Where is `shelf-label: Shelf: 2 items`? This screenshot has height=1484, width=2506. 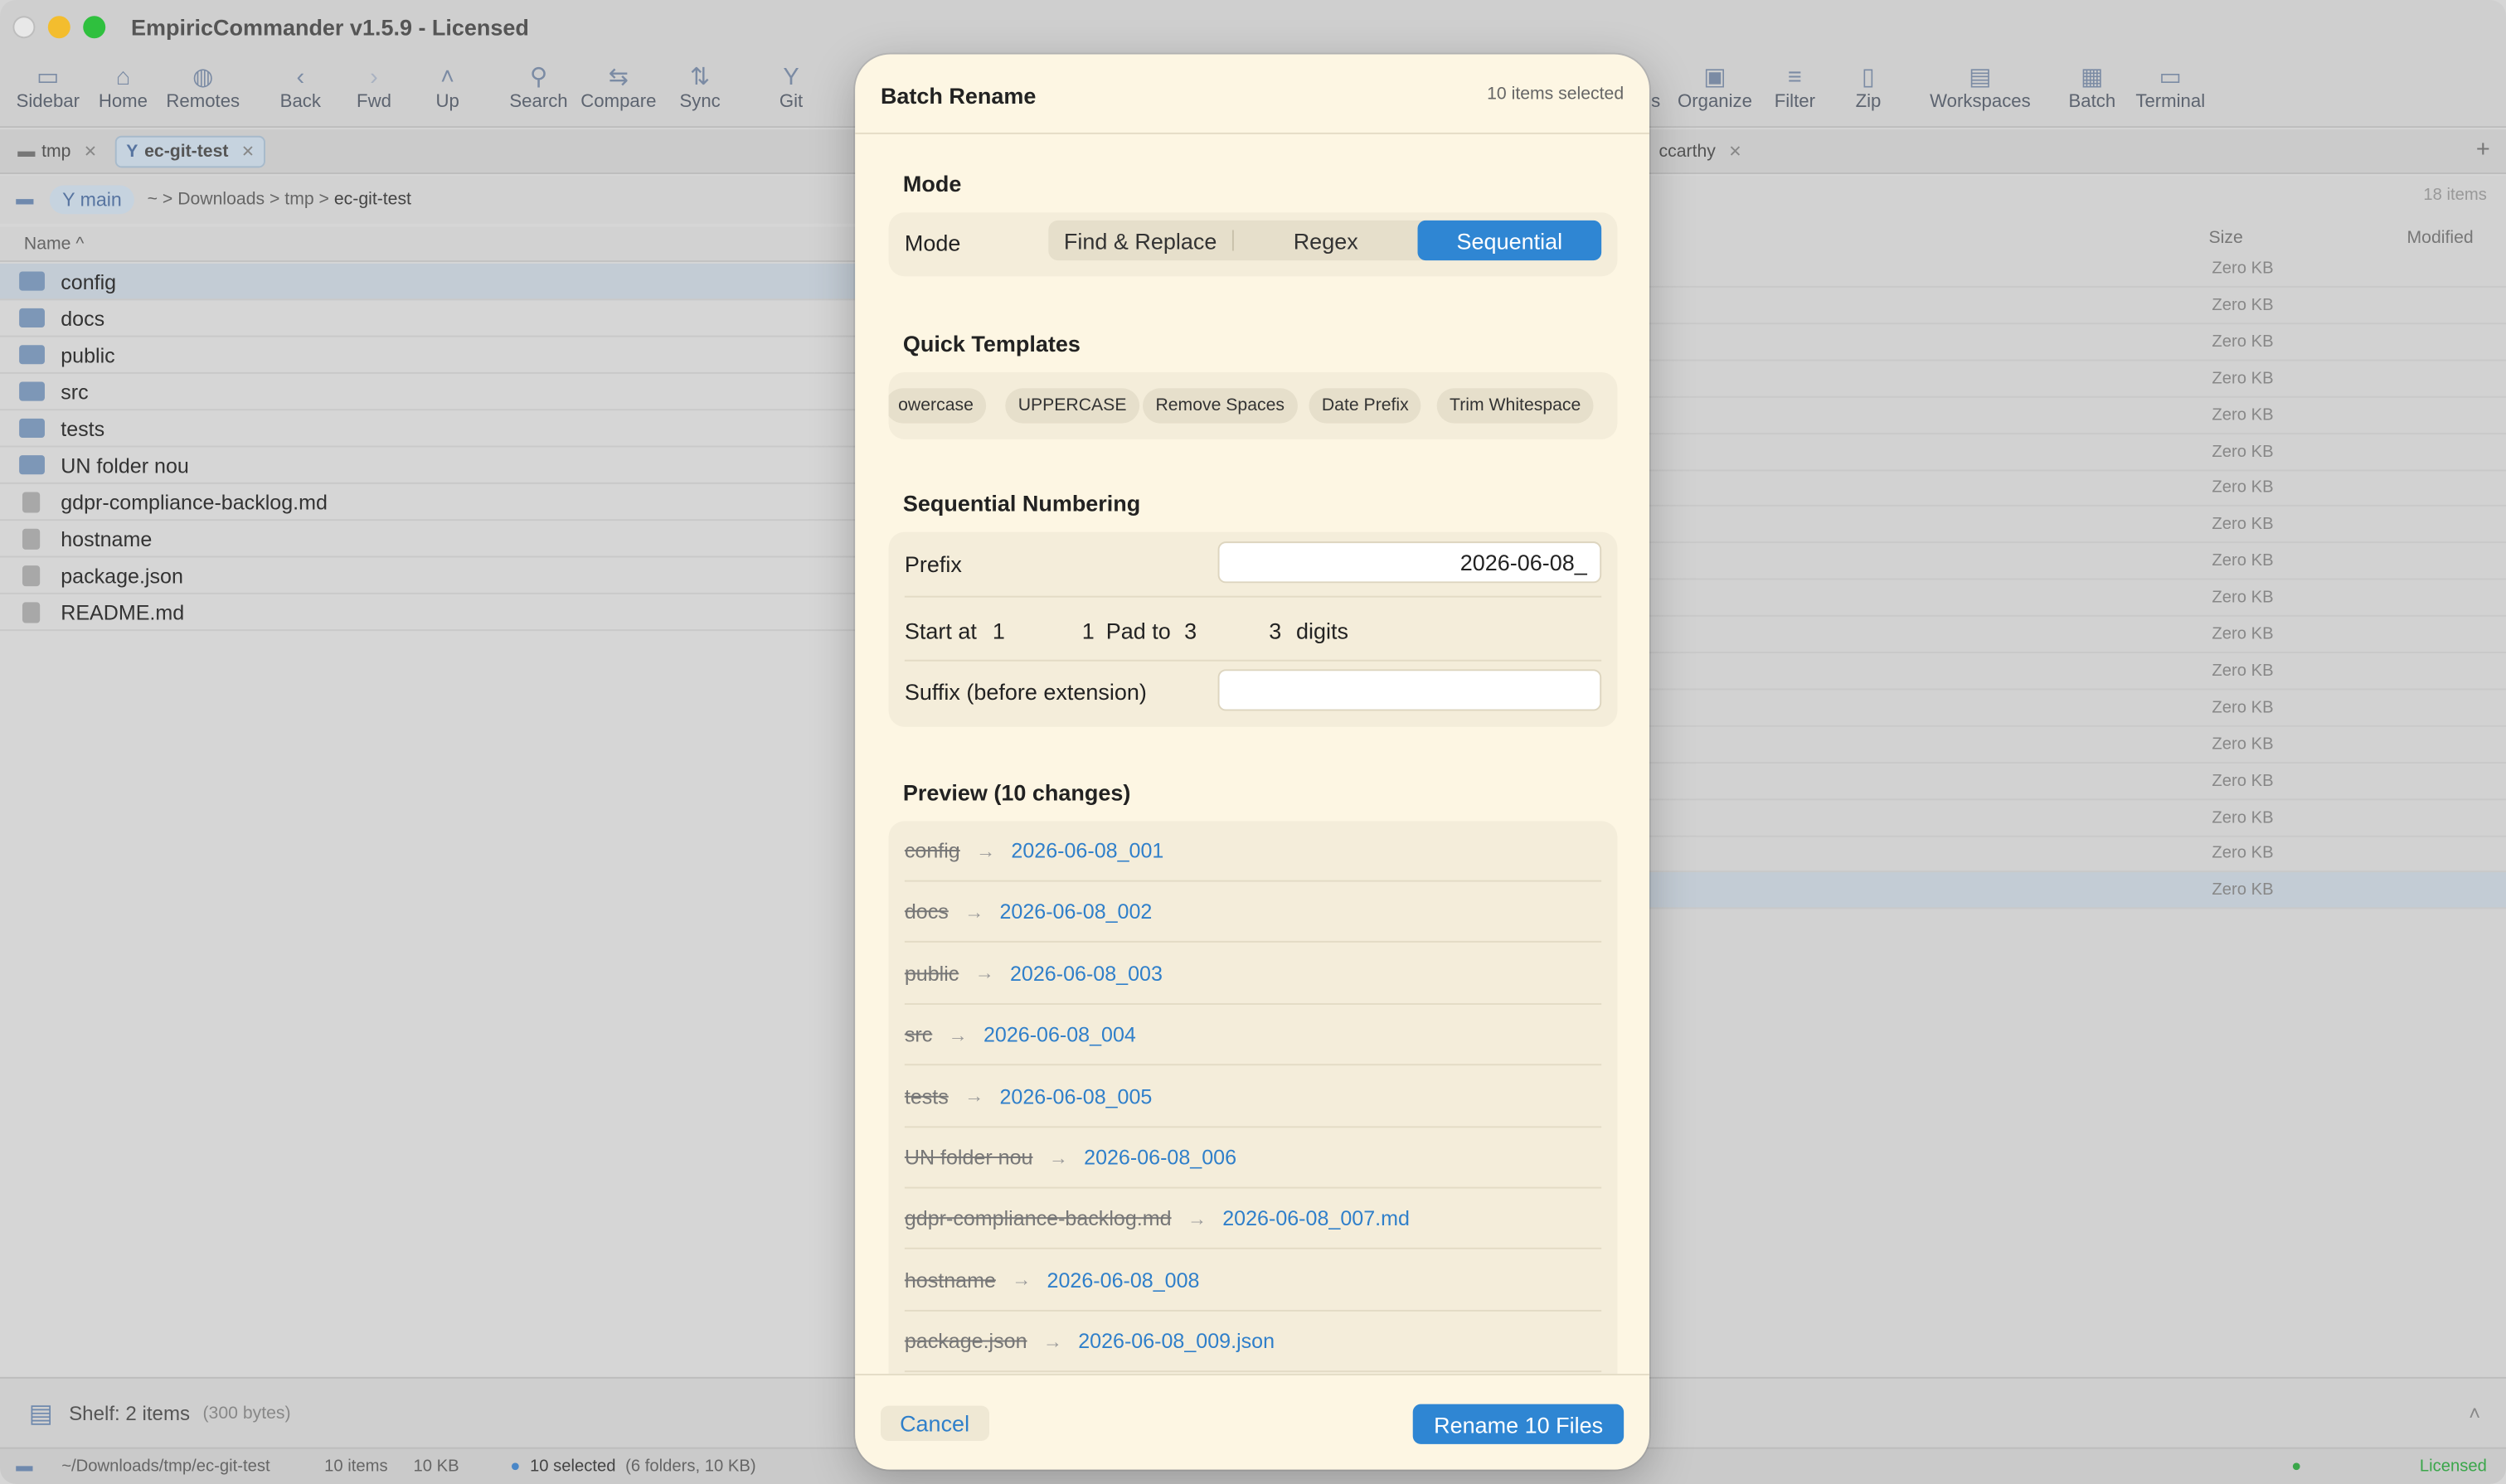 shelf-label: Shelf: 2 items is located at coordinates (130, 1412).